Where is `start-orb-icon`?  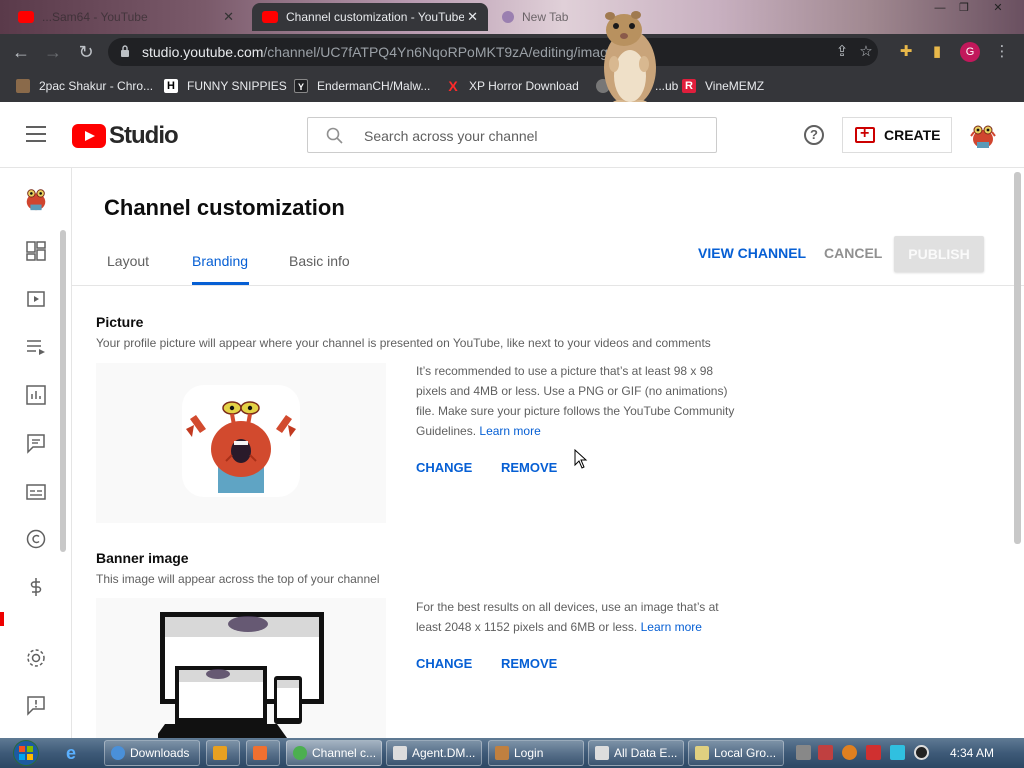 start-orb-icon is located at coordinates (26, 753).